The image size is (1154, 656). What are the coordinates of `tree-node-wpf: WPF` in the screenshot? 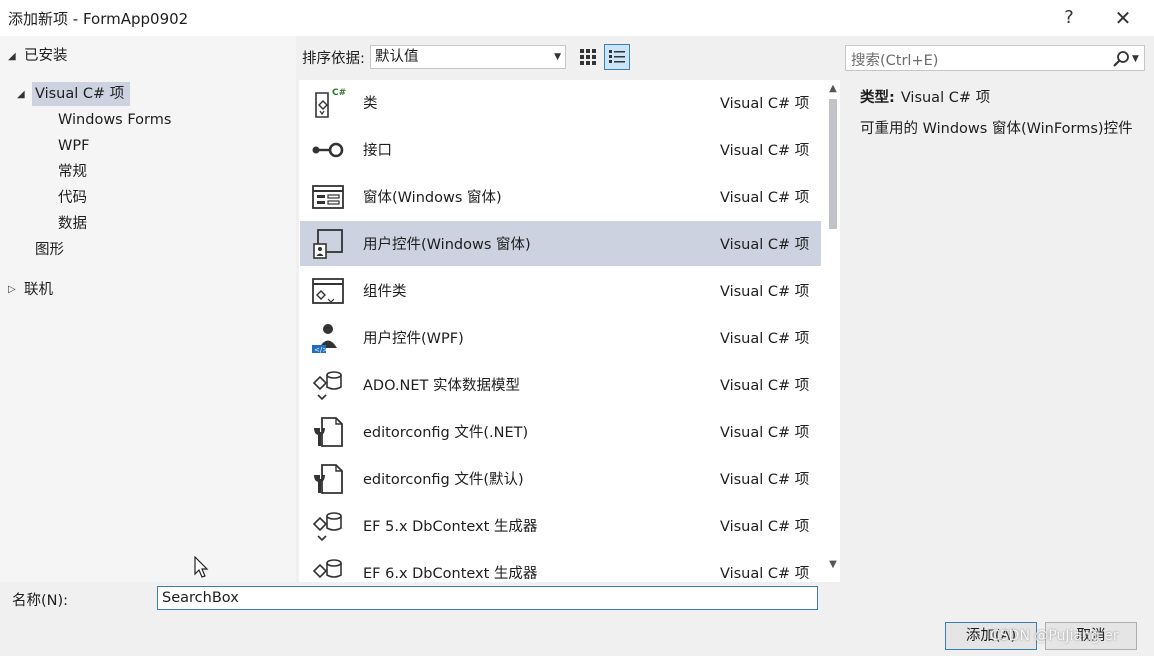 It's located at (73, 146).